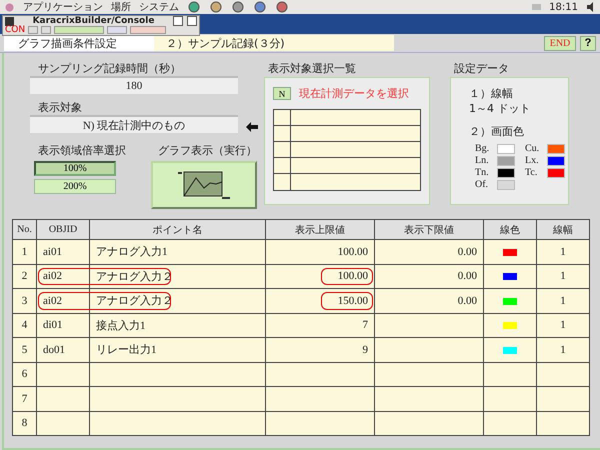 Image resolution: width=600 pixels, height=450 pixels. What do you see at coordinates (24, 350) in the screenshot?
I see `row-number-cell: 5` at bounding box center [24, 350].